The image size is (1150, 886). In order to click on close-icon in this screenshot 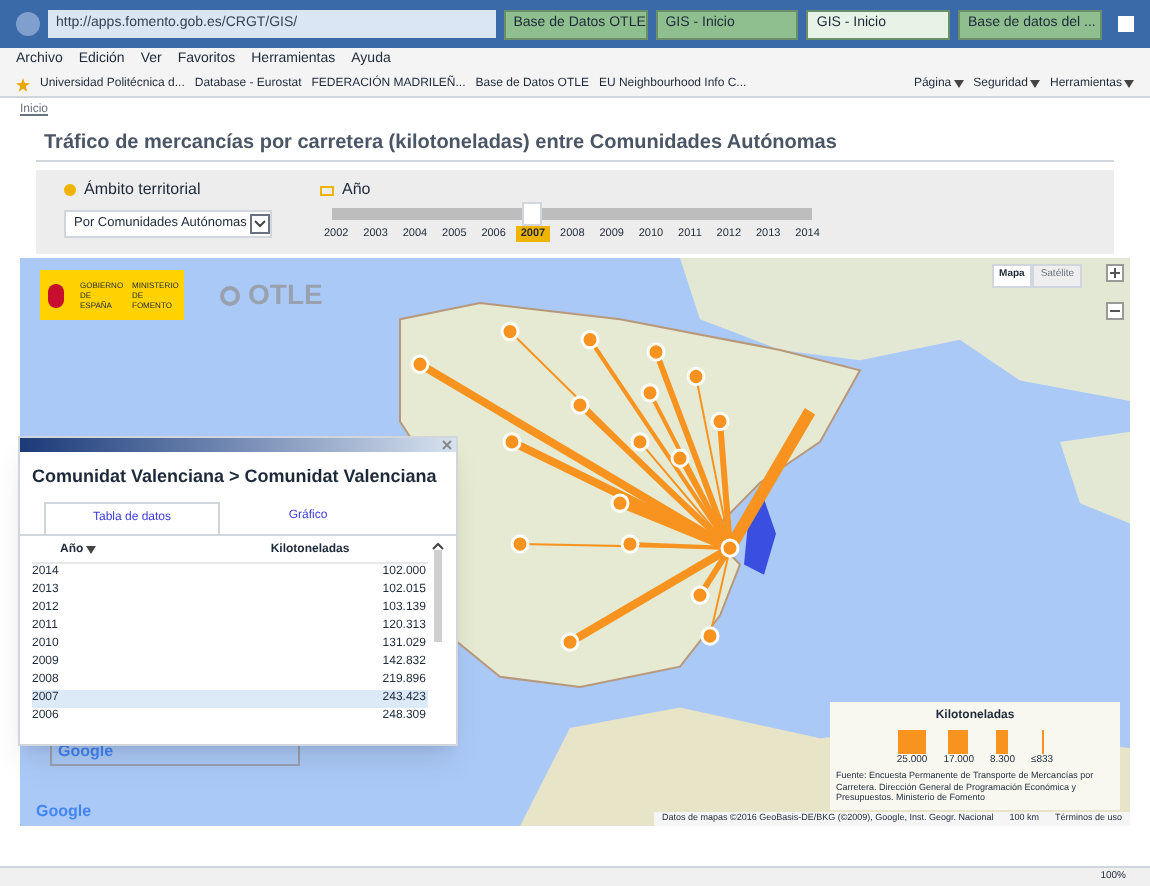, I will do `click(447, 445)`.